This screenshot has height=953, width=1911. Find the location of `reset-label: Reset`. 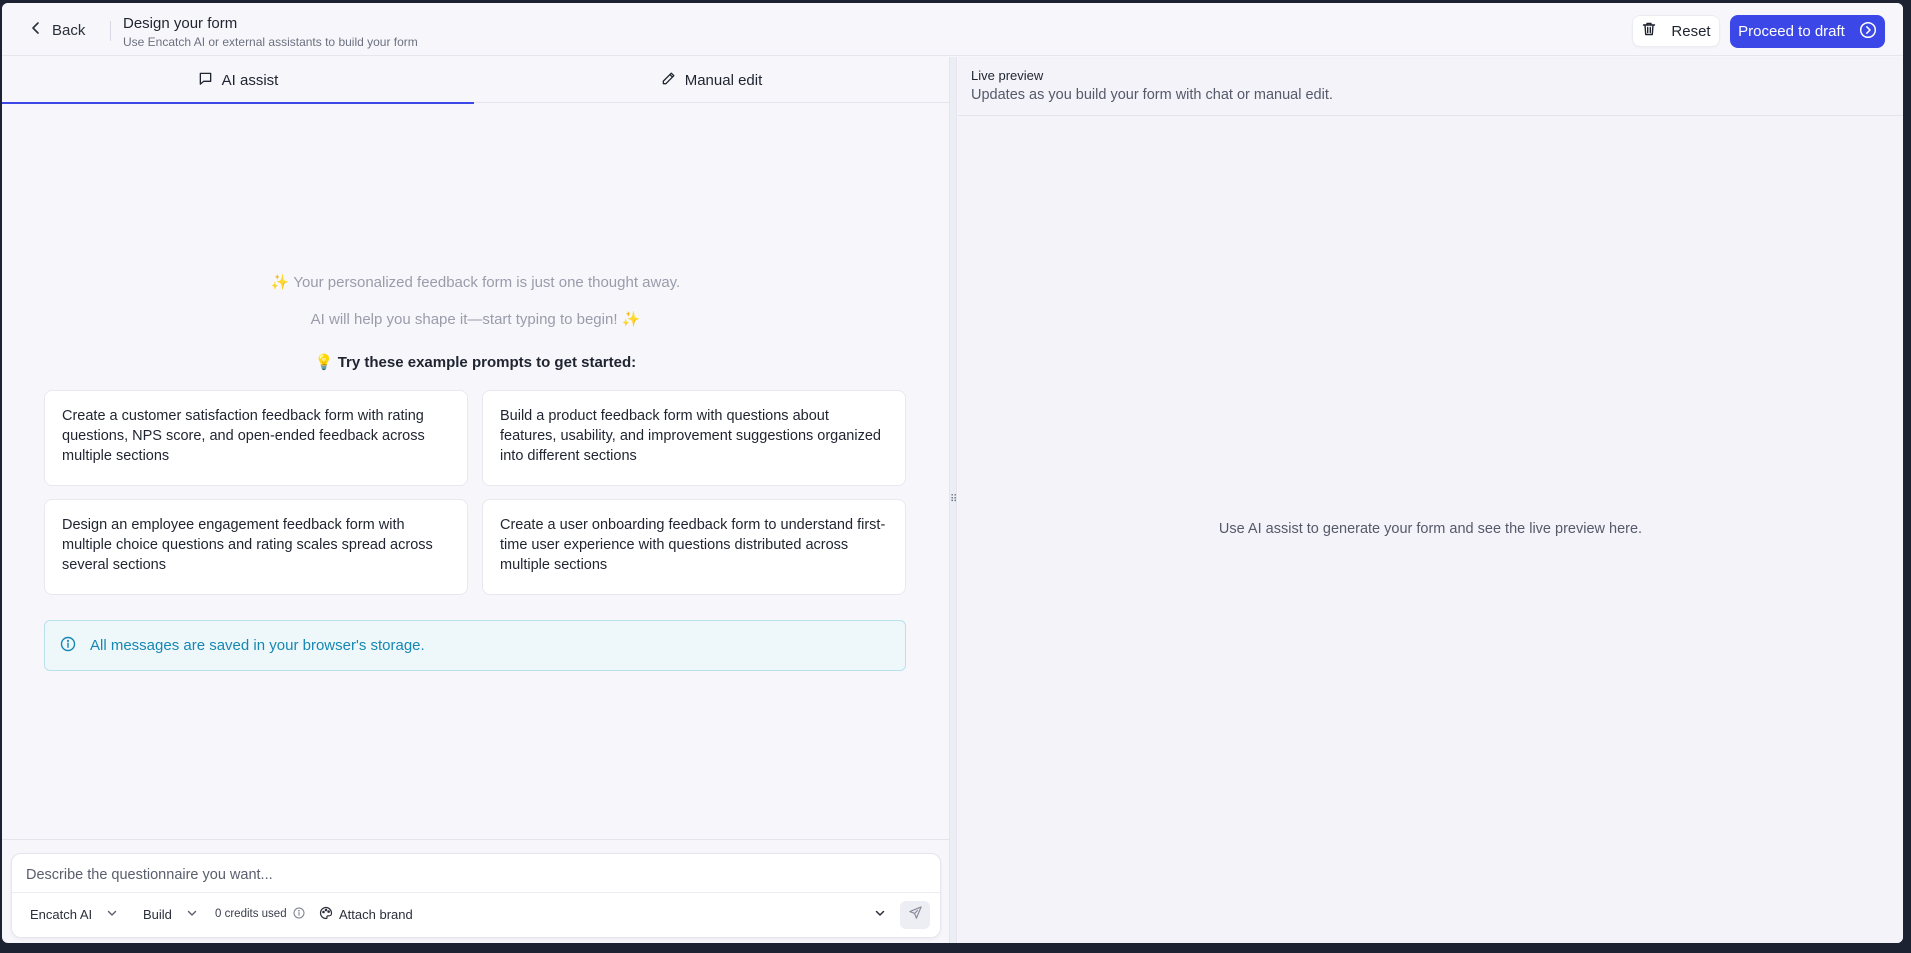

reset-label: Reset is located at coordinates (1691, 31).